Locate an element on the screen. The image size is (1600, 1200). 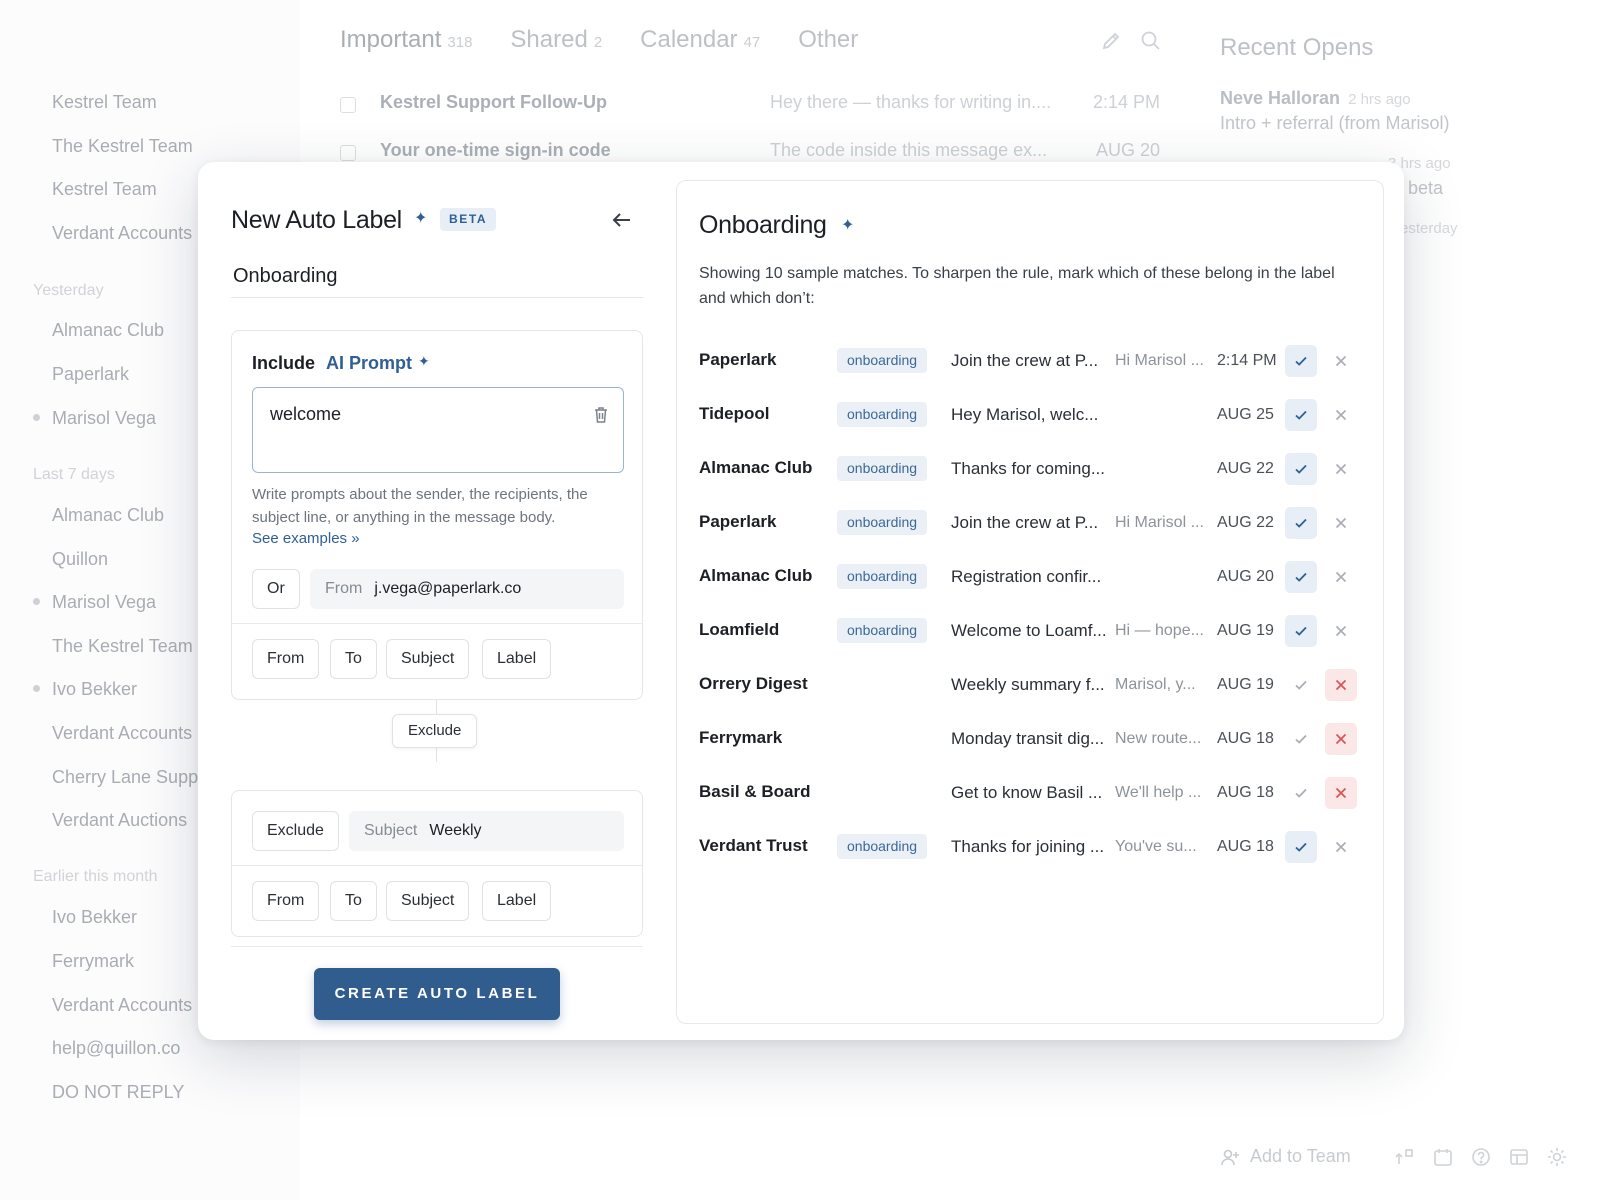
match-sender: Ferrymark is located at coordinates (741, 737).